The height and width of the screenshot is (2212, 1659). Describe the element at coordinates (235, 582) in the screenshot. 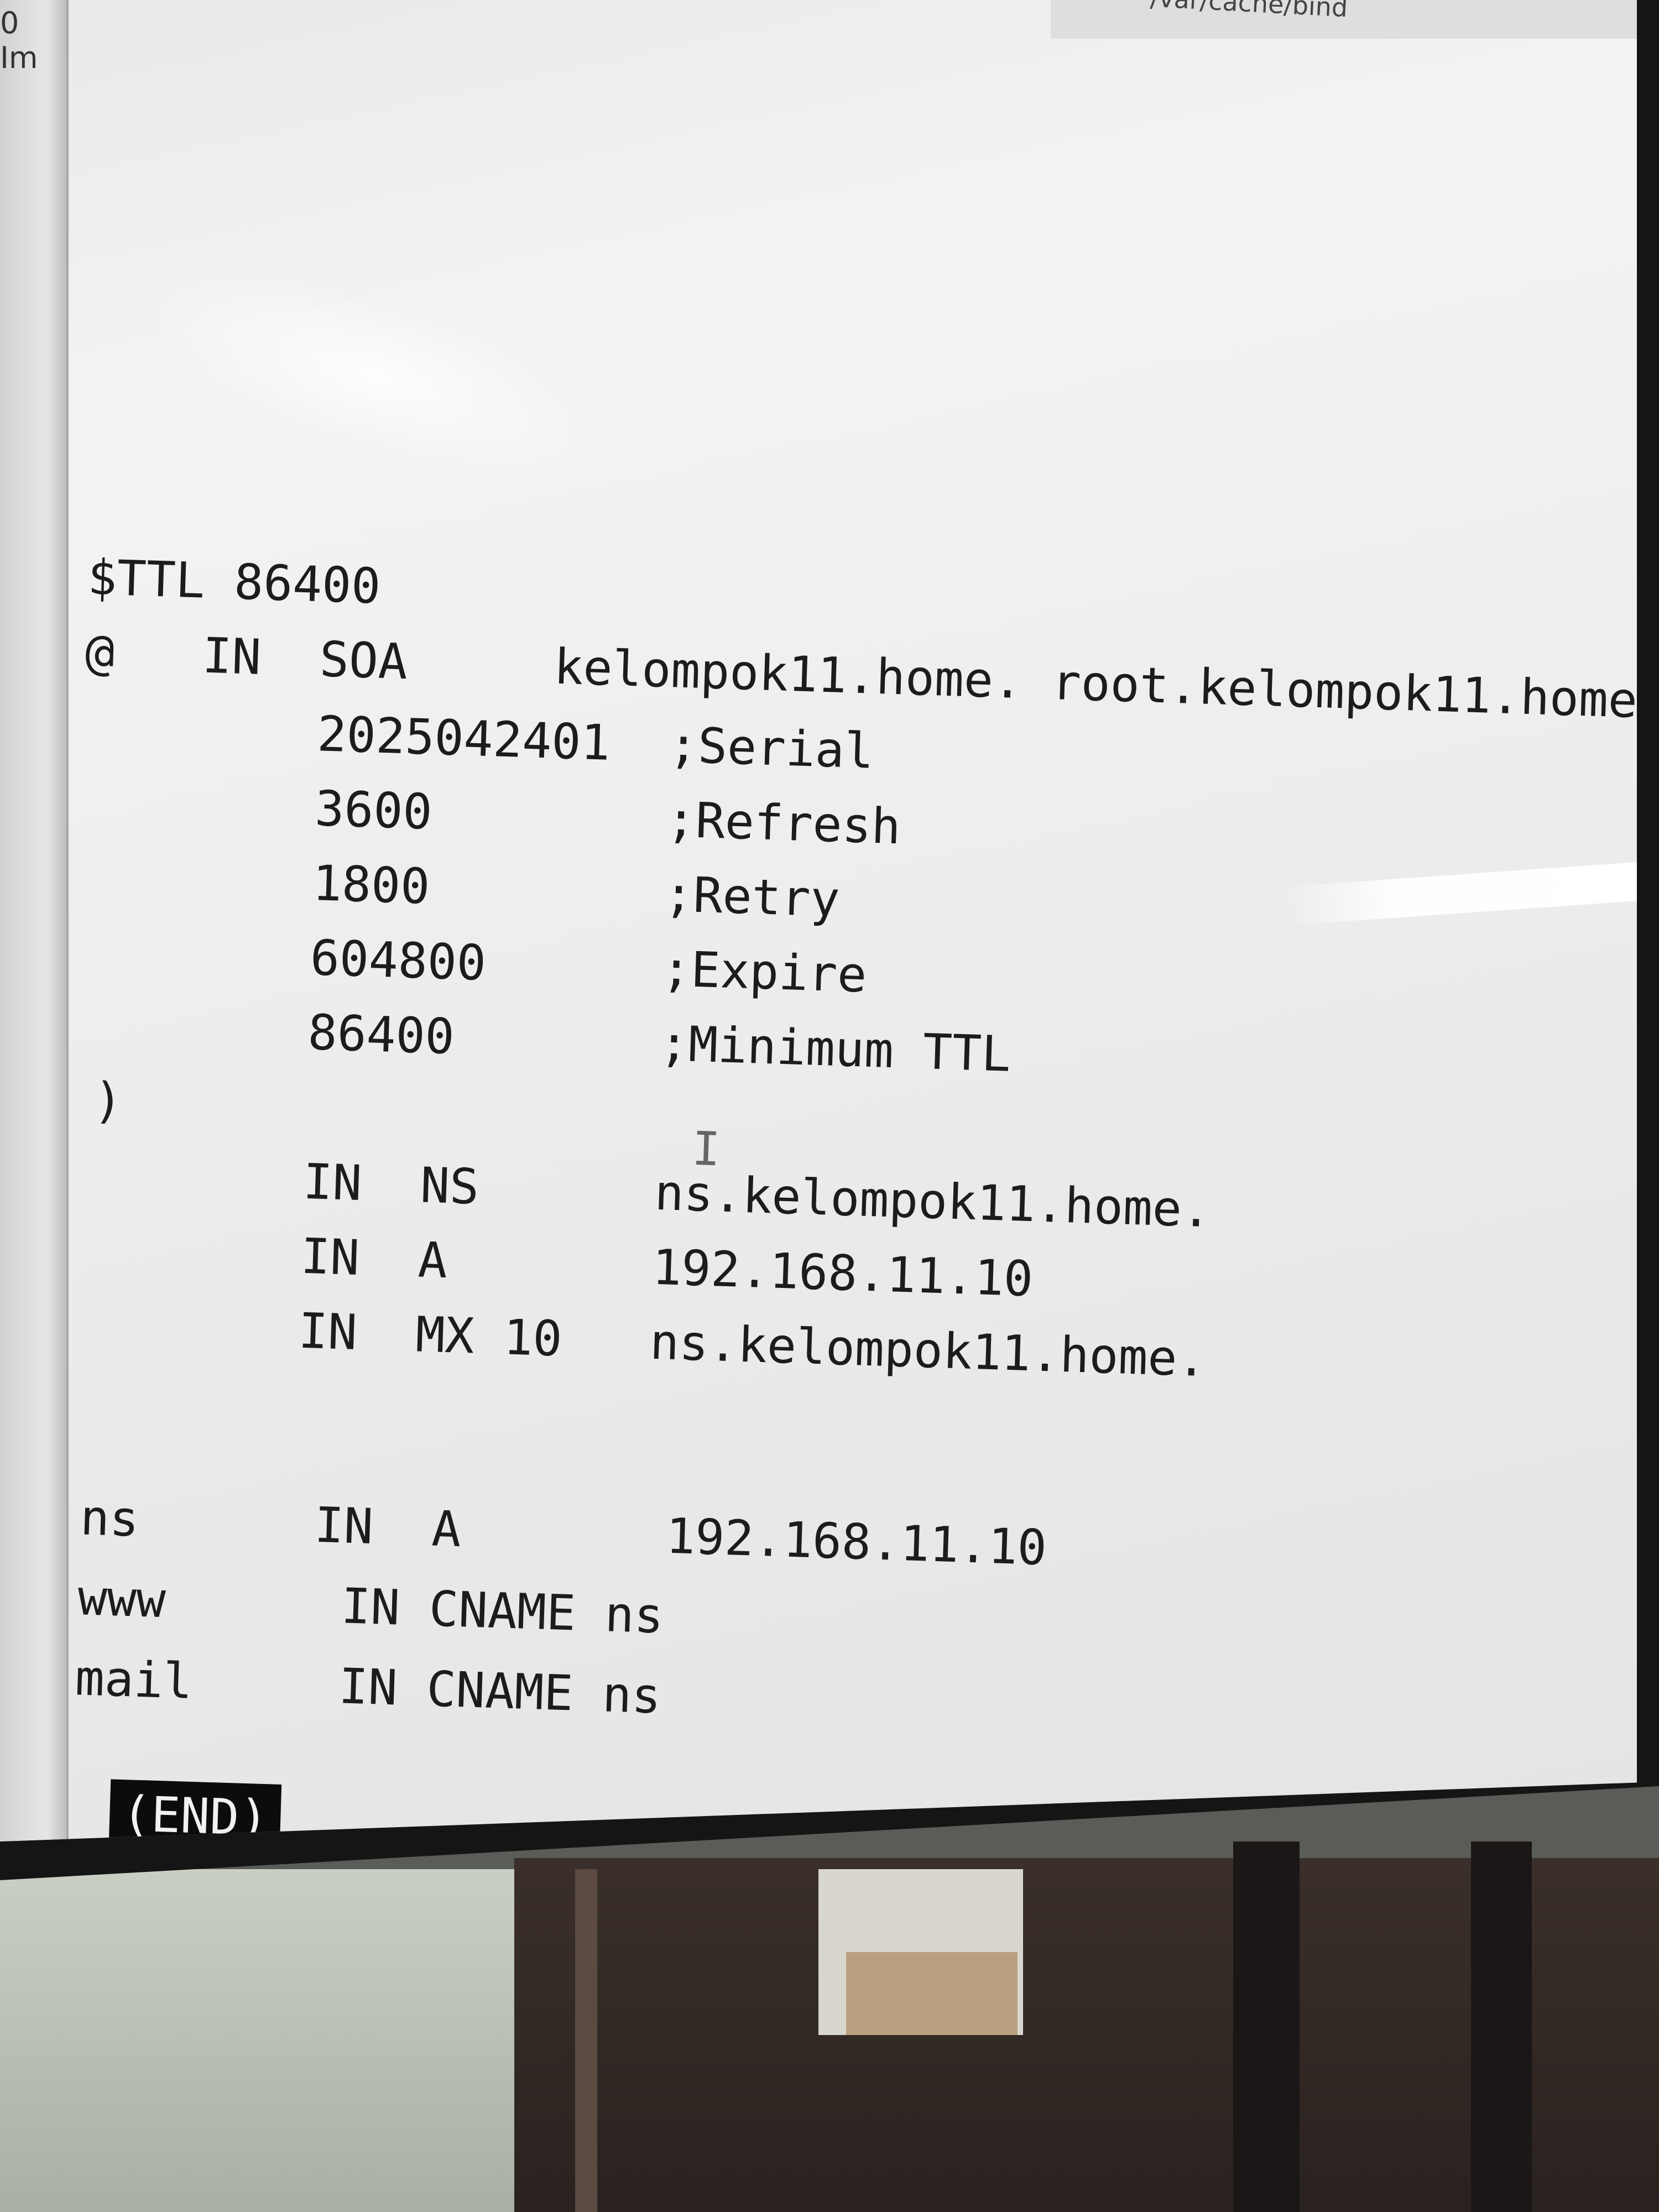

I see `zone-line-ttl: $TTL 86400` at that location.